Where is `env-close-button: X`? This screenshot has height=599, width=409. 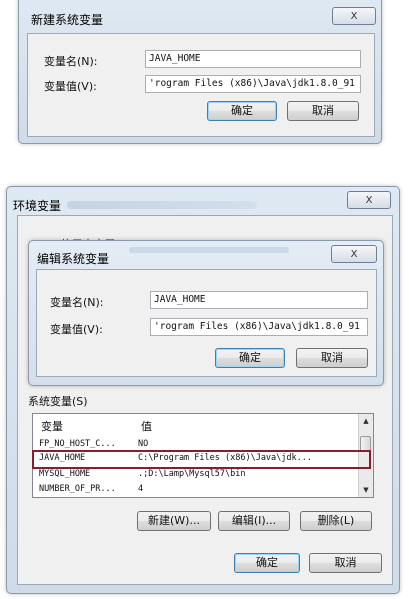 env-close-button: X is located at coordinates (369, 200).